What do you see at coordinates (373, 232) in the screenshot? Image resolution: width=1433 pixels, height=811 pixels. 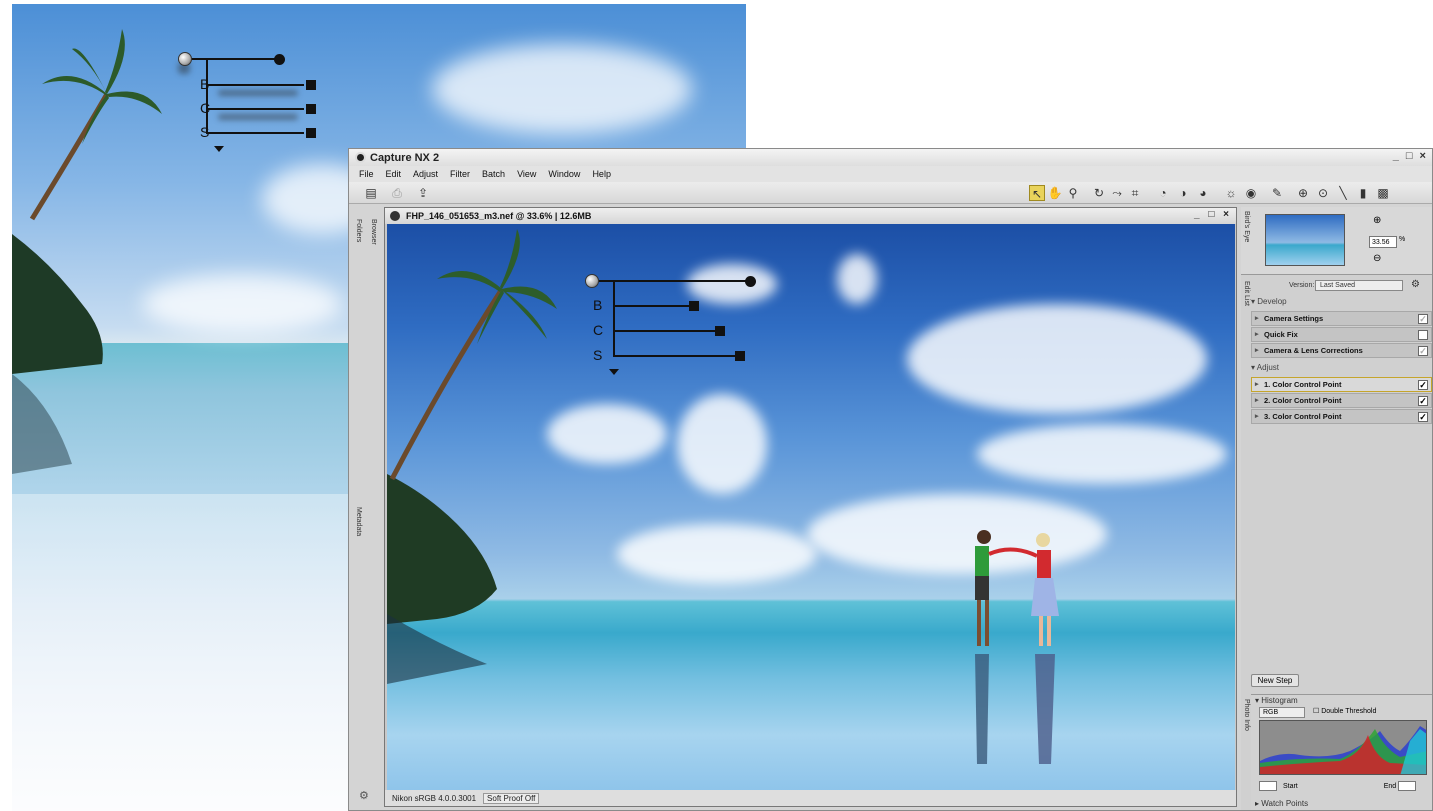 I see `browser-tab: Browser` at bounding box center [373, 232].